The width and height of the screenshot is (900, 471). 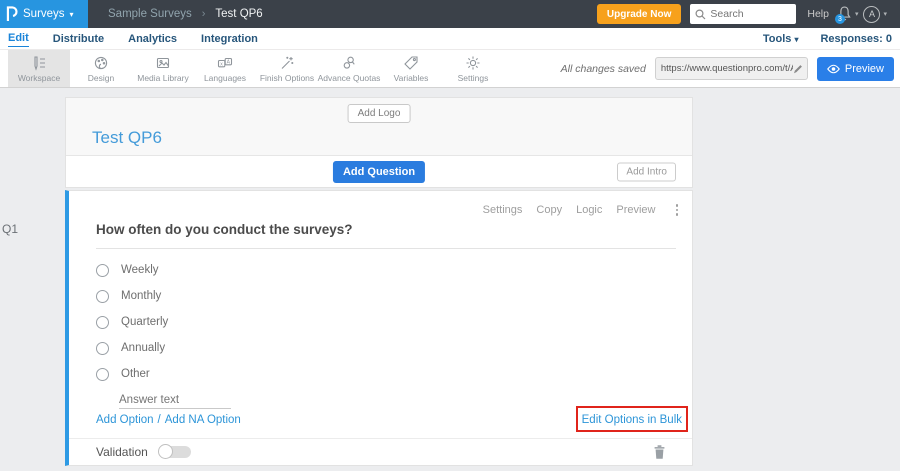 What do you see at coordinates (11, 14) in the screenshot?
I see `questionpro-logo-icon` at bounding box center [11, 14].